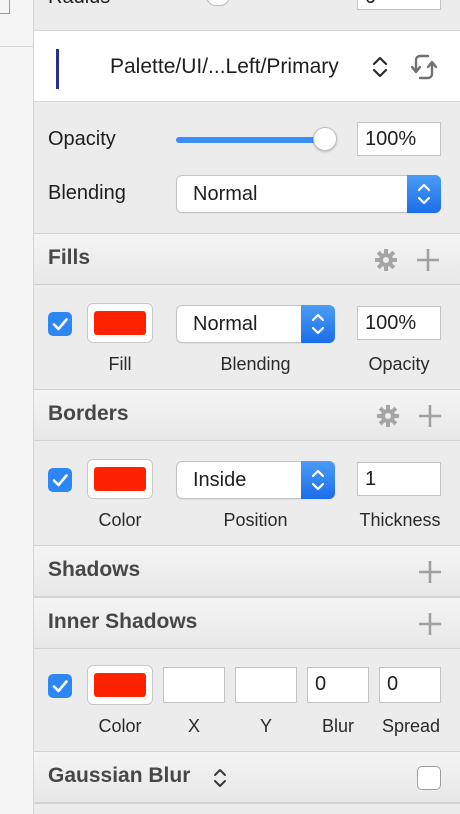  What do you see at coordinates (428, 262) in the screenshot?
I see `fills-plus-icon` at bounding box center [428, 262].